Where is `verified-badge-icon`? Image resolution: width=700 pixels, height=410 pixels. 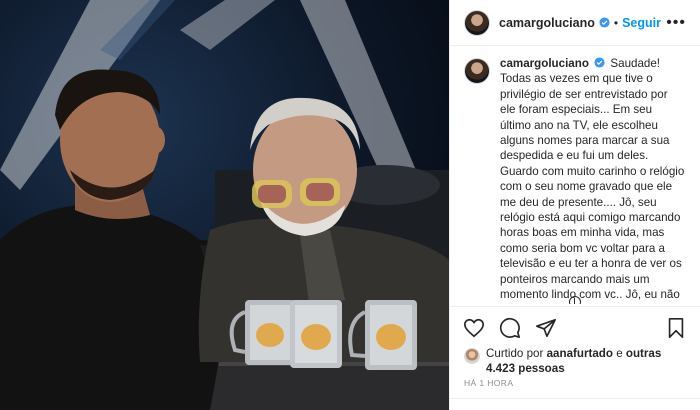
verified-badge-icon is located at coordinates (604, 22).